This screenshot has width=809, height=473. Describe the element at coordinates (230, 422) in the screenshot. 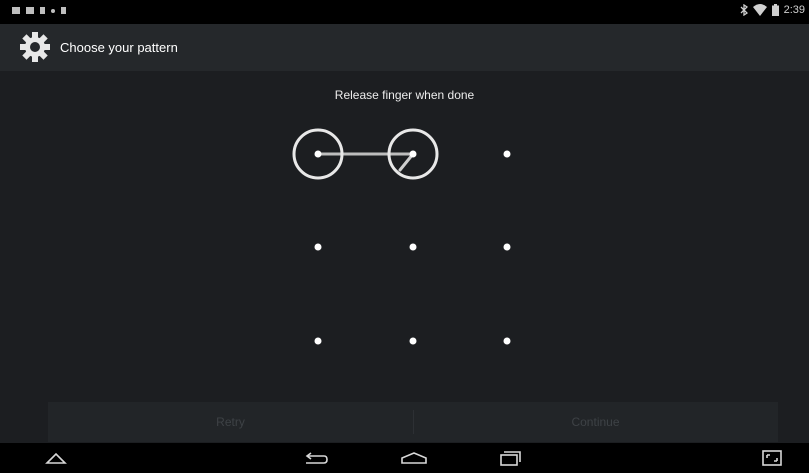

I see `retry-button: Retry` at that location.